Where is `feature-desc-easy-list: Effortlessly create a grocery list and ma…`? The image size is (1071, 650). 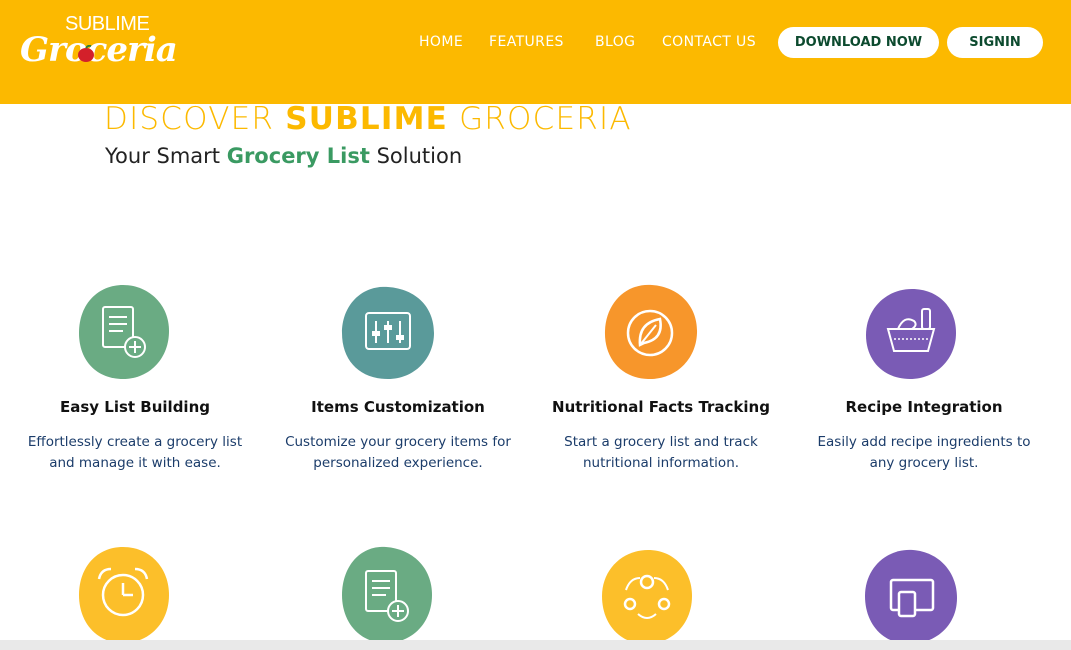
feature-desc-easy-list: Effortlessly create a grocery list and ma… is located at coordinates (135, 453).